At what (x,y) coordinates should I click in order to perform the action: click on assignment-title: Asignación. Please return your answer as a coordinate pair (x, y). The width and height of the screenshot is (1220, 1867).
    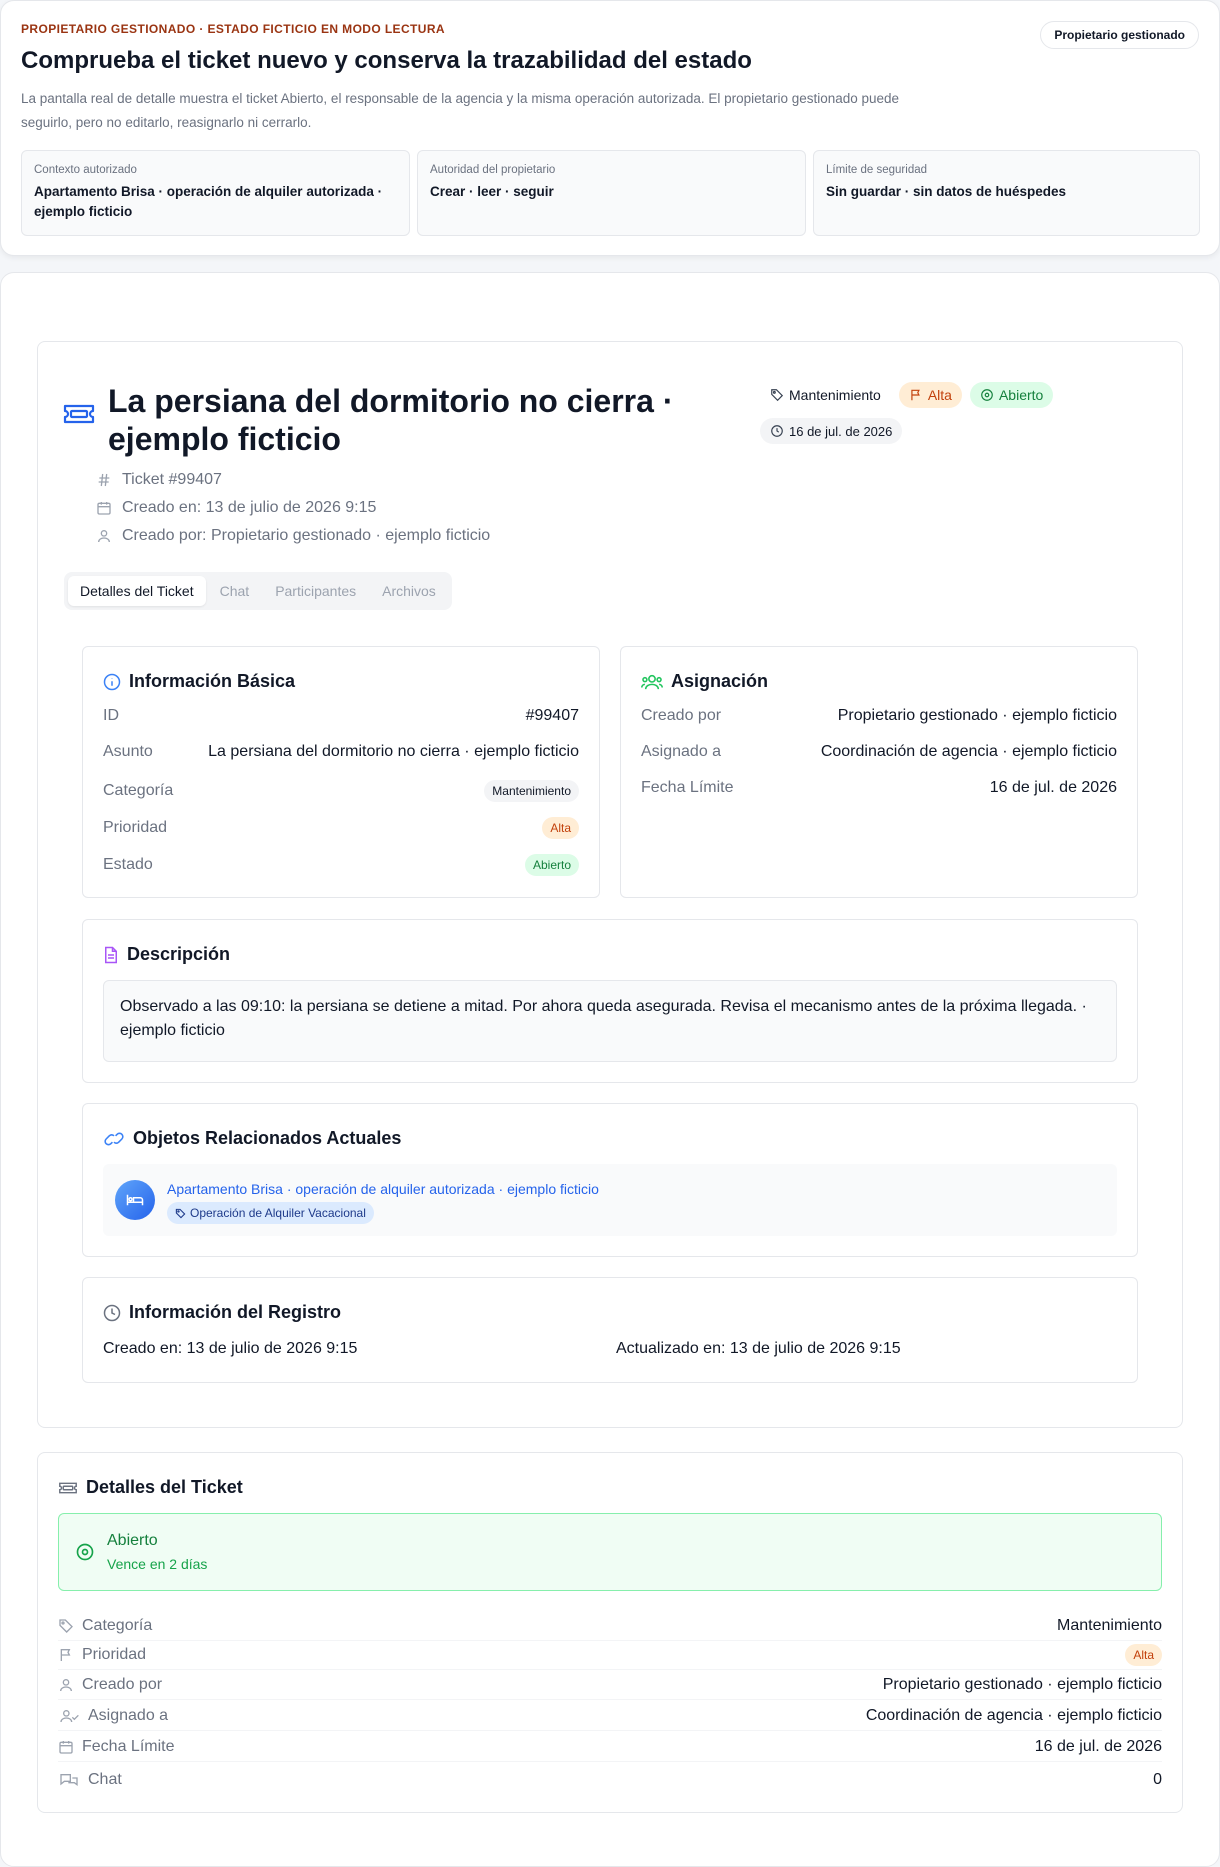
    Looking at the image, I should click on (720, 681).